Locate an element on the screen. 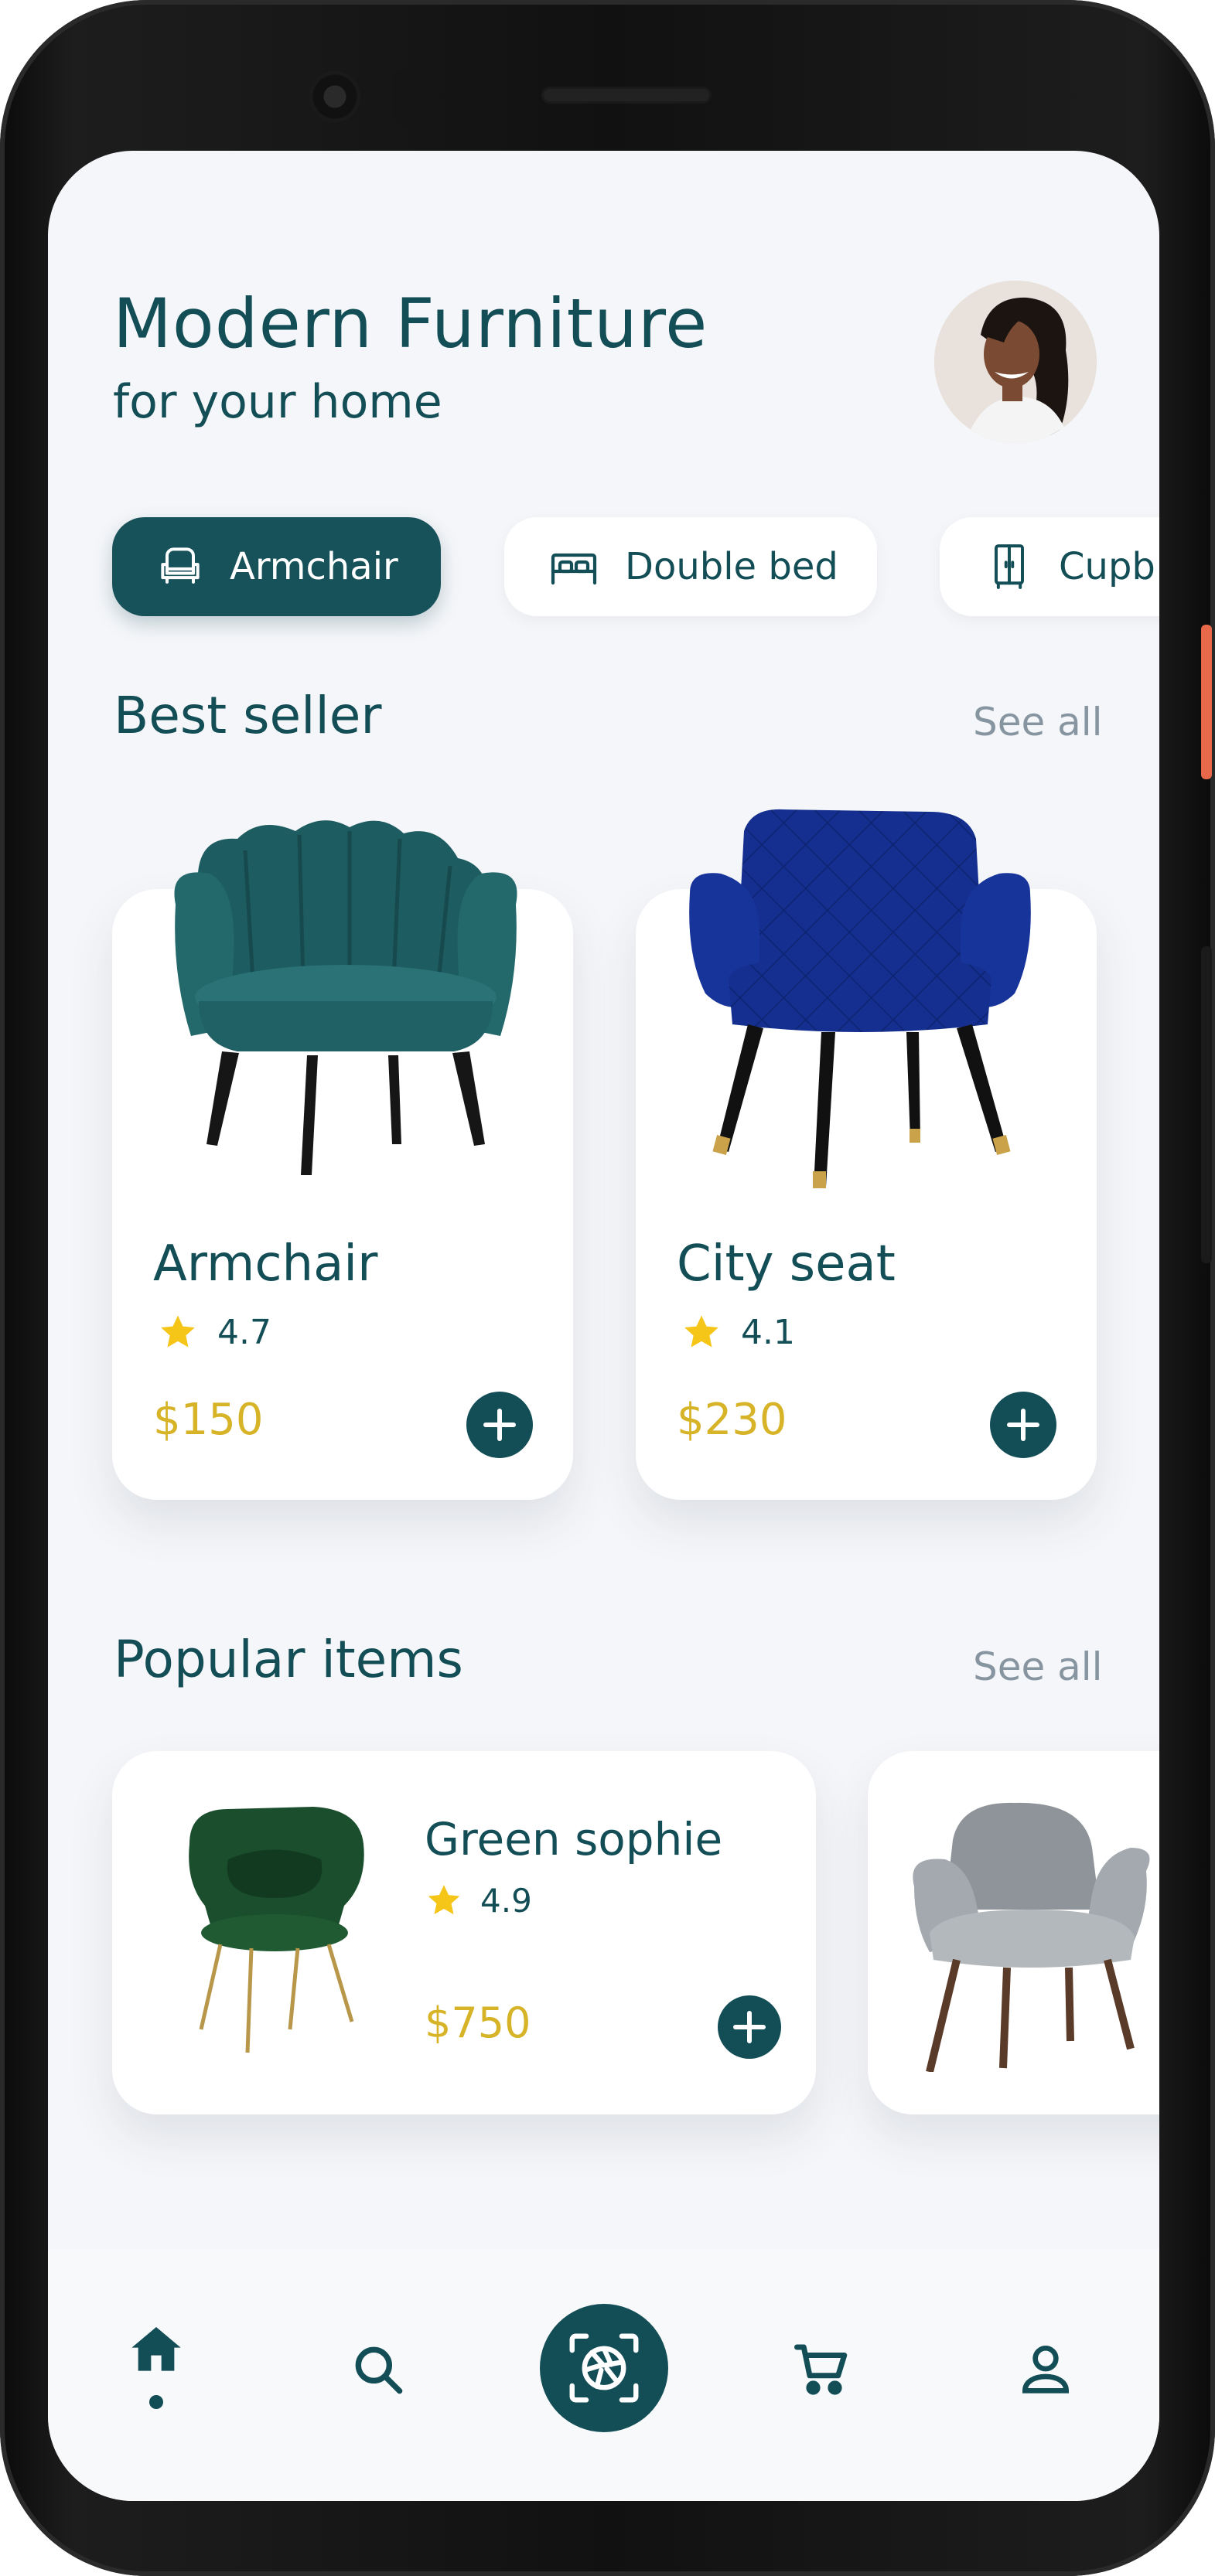 The width and height of the screenshot is (1215, 2576). cart-icon is located at coordinates (821, 2369).